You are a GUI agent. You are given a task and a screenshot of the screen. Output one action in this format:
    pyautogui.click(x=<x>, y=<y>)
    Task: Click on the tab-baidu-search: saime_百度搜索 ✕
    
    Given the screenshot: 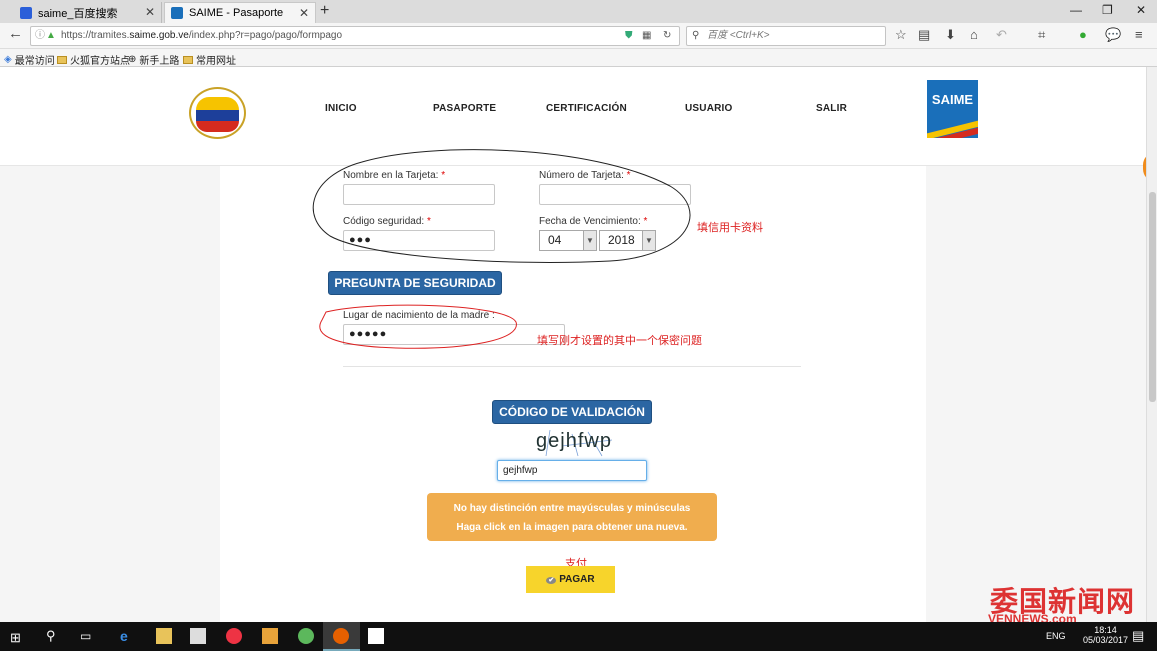 What is the action you would take?
    pyautogui.click(x=88, y=12)
    